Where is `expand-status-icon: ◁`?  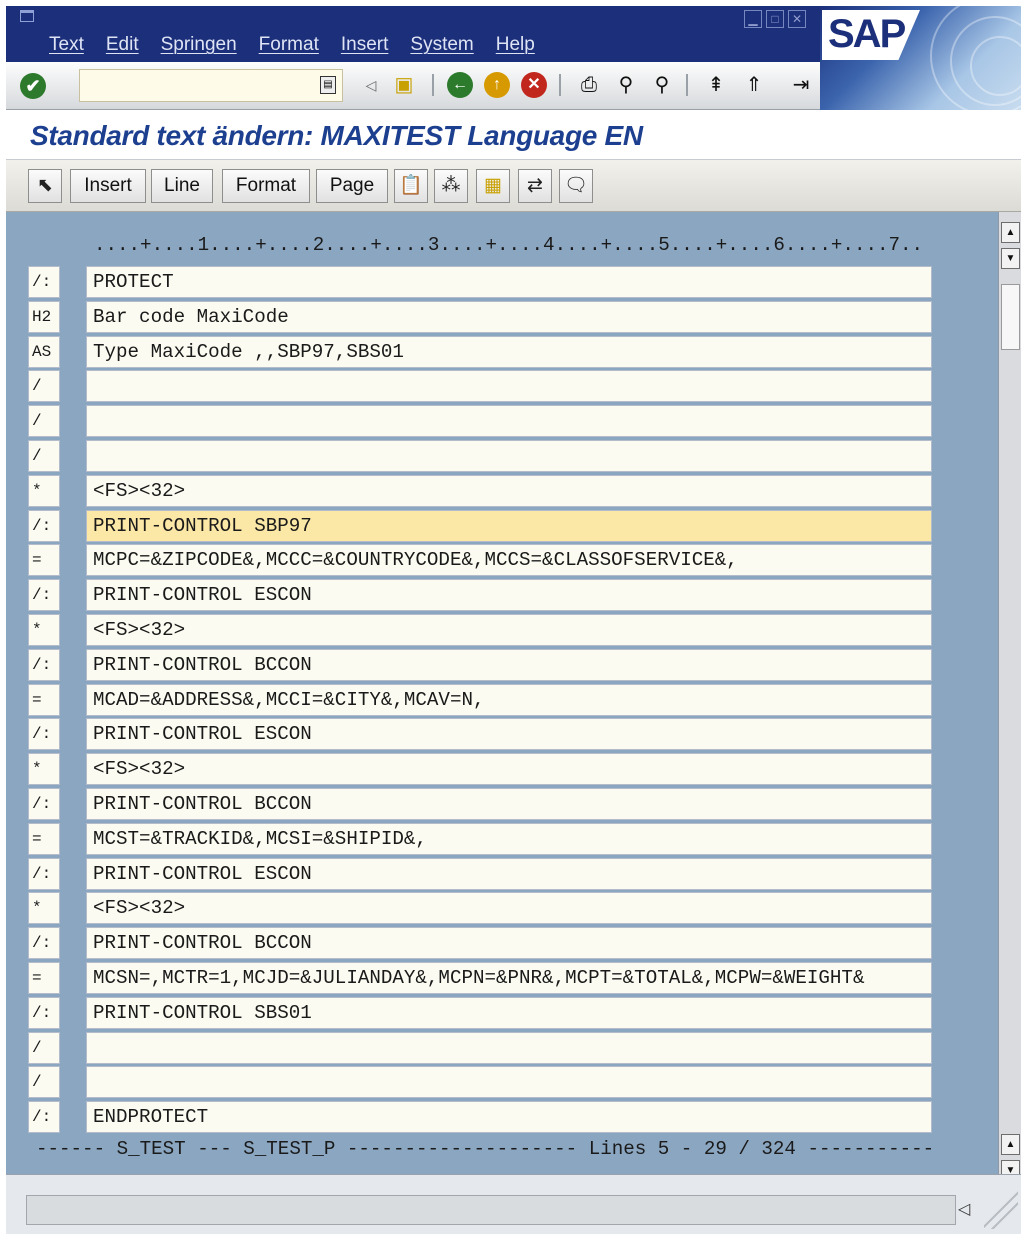
expand-status-icon: ◁ is located at coordinates (964, 1209).